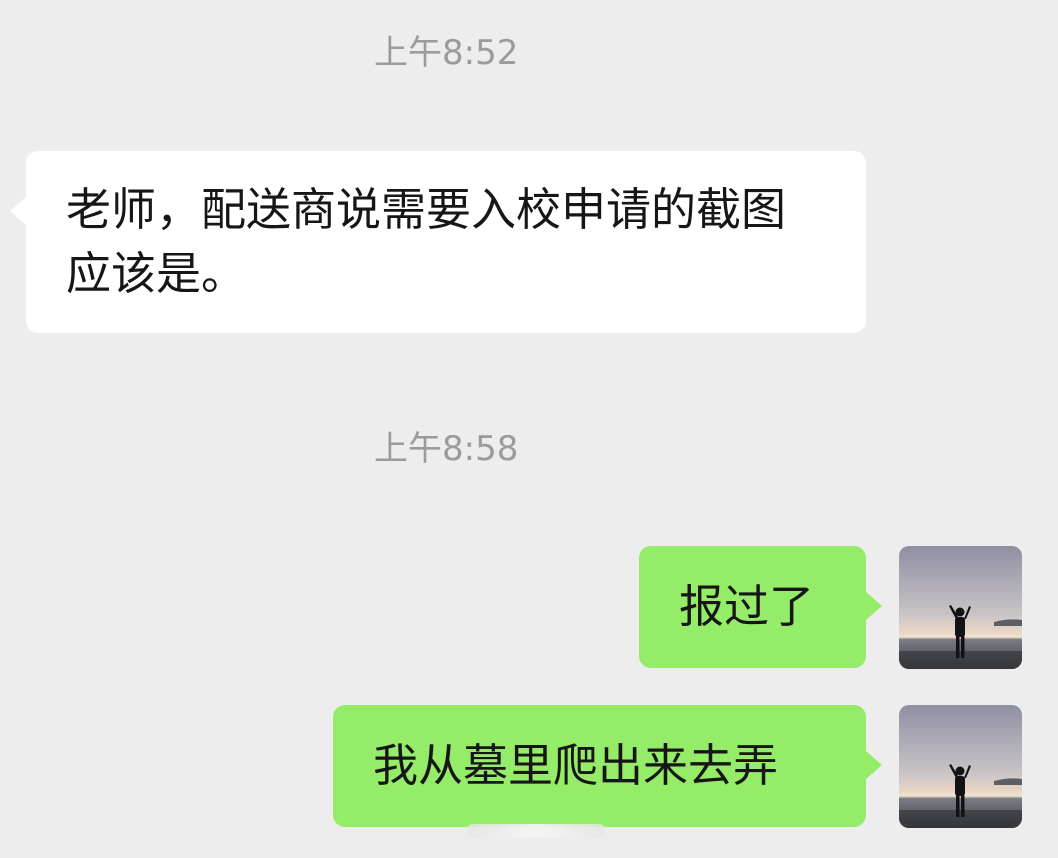 This screenshot has width=1058, height=858. What do you see at coordinates (576, 765) in the screenshot?
I see `message-text: 我从墓里爬出来去弄` at bounding box center [576, 765].